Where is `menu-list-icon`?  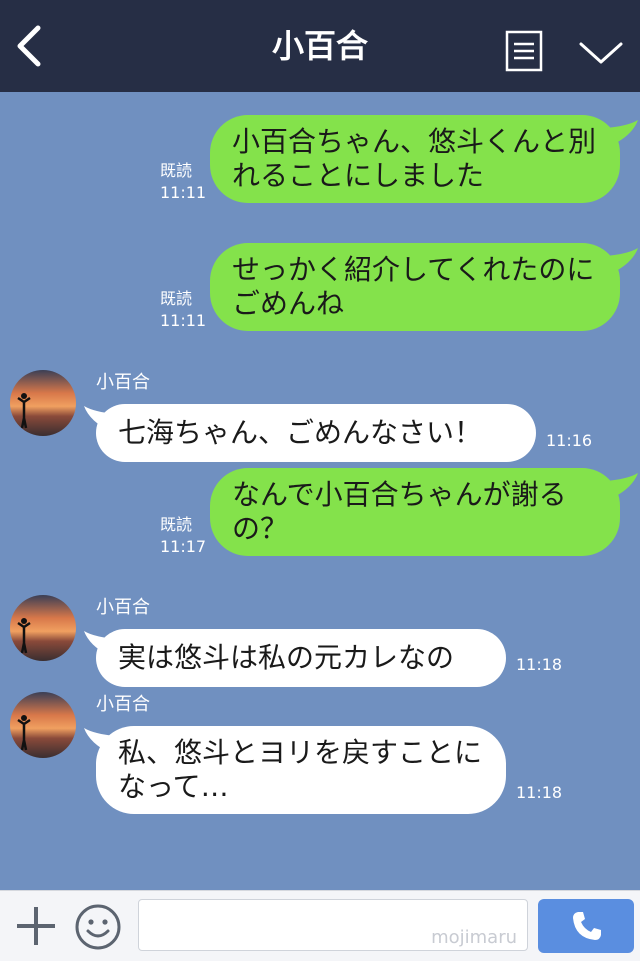
menu-list-icon is located at coordinates (524, 51).